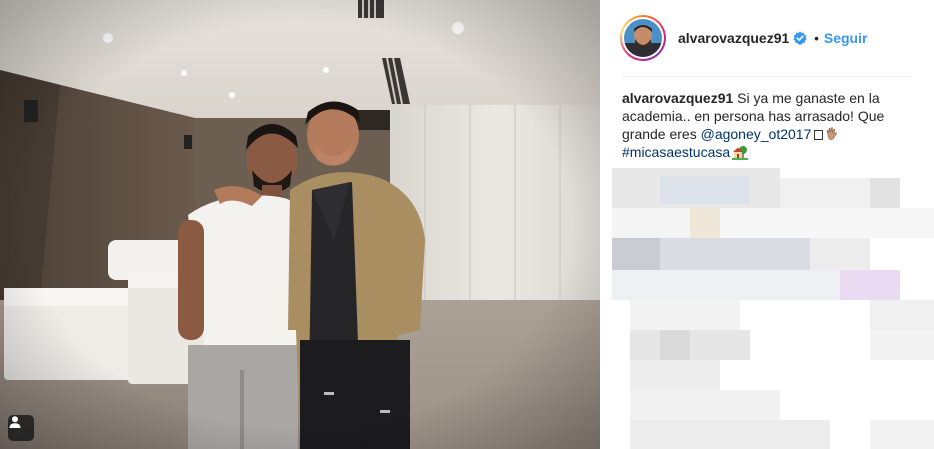  What do you see at coordinates (740, 153) in the screenshot?
I see `house-with-garden-emoji` at bounding box center [740, 153].